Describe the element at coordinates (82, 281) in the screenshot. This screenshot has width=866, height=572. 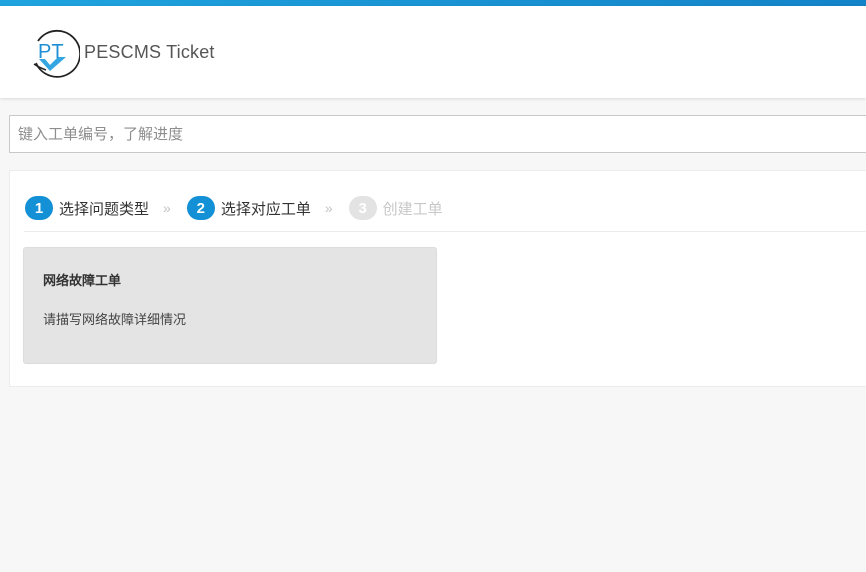
I see `ticket-type-title: 网络故障工单` at that location.